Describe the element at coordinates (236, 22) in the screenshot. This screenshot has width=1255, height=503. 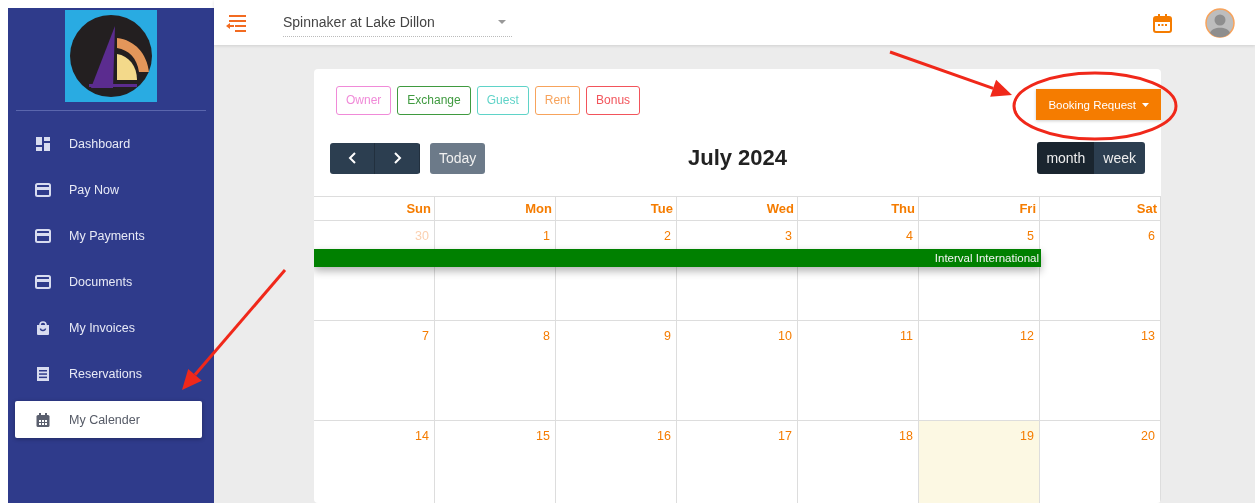
I see `menu-icon` at that location.